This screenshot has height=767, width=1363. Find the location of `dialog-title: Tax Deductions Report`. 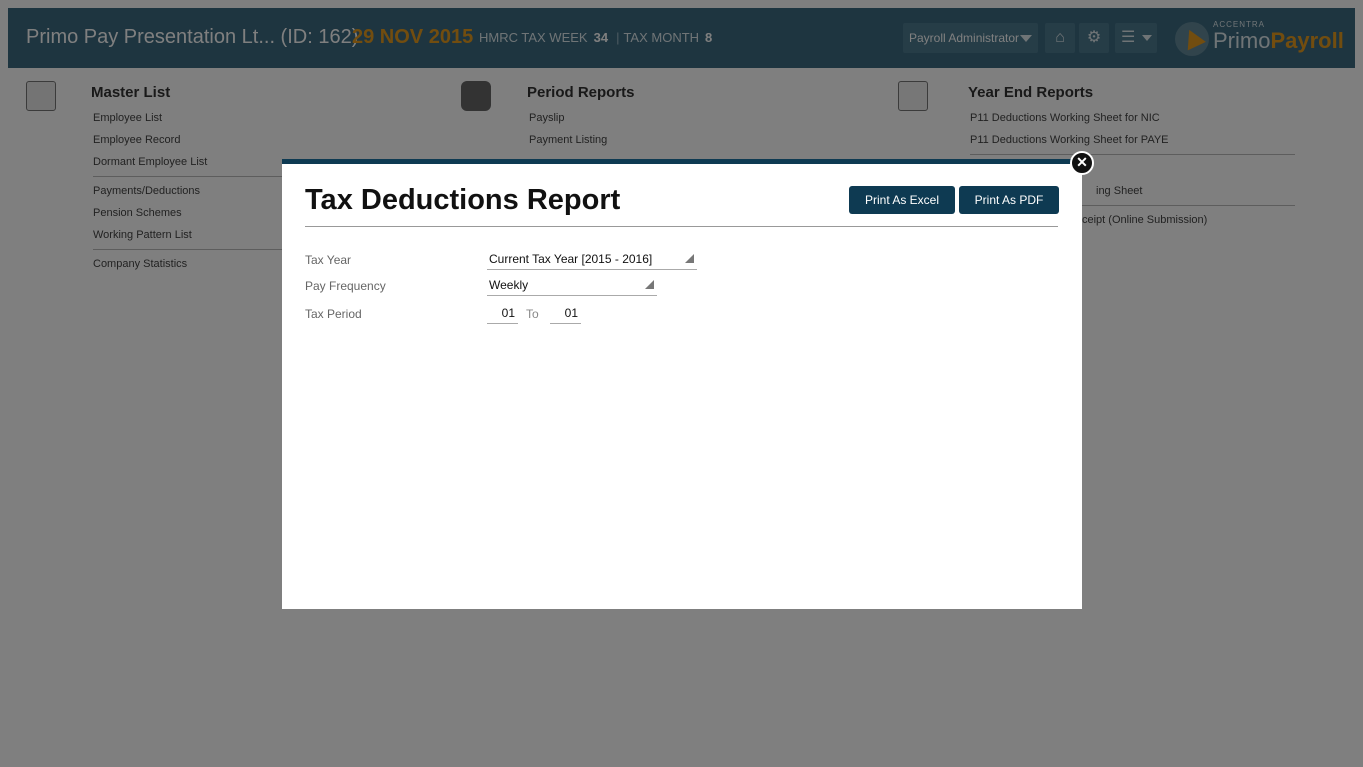

dialog-title: Tax Deductions Report is located at coordinates (463, 200).